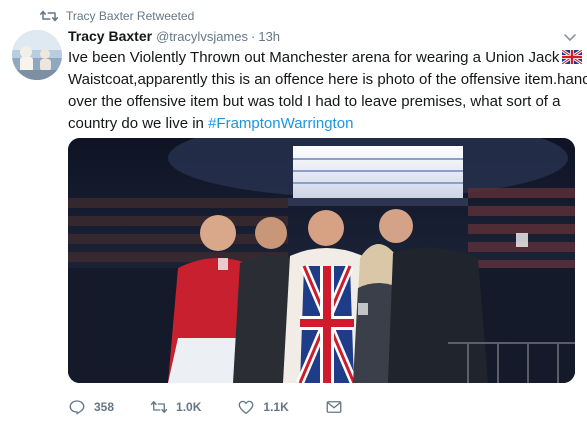  What do you see at coordinates (77, 407) in the screenshot?
I see `reply-icon` at bounding box center [77, 407].